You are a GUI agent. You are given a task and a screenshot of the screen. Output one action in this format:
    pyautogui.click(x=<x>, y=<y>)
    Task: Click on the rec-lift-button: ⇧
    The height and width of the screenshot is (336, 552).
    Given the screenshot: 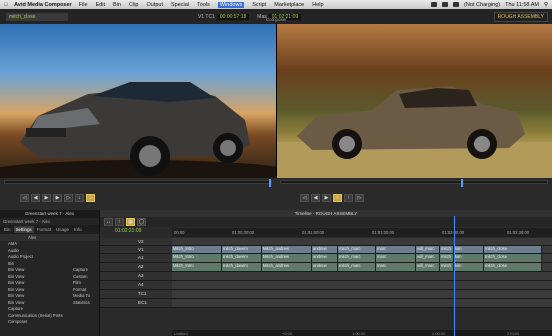 What is the action you would take?
    pyautogui.click(x=337, y=198)
    